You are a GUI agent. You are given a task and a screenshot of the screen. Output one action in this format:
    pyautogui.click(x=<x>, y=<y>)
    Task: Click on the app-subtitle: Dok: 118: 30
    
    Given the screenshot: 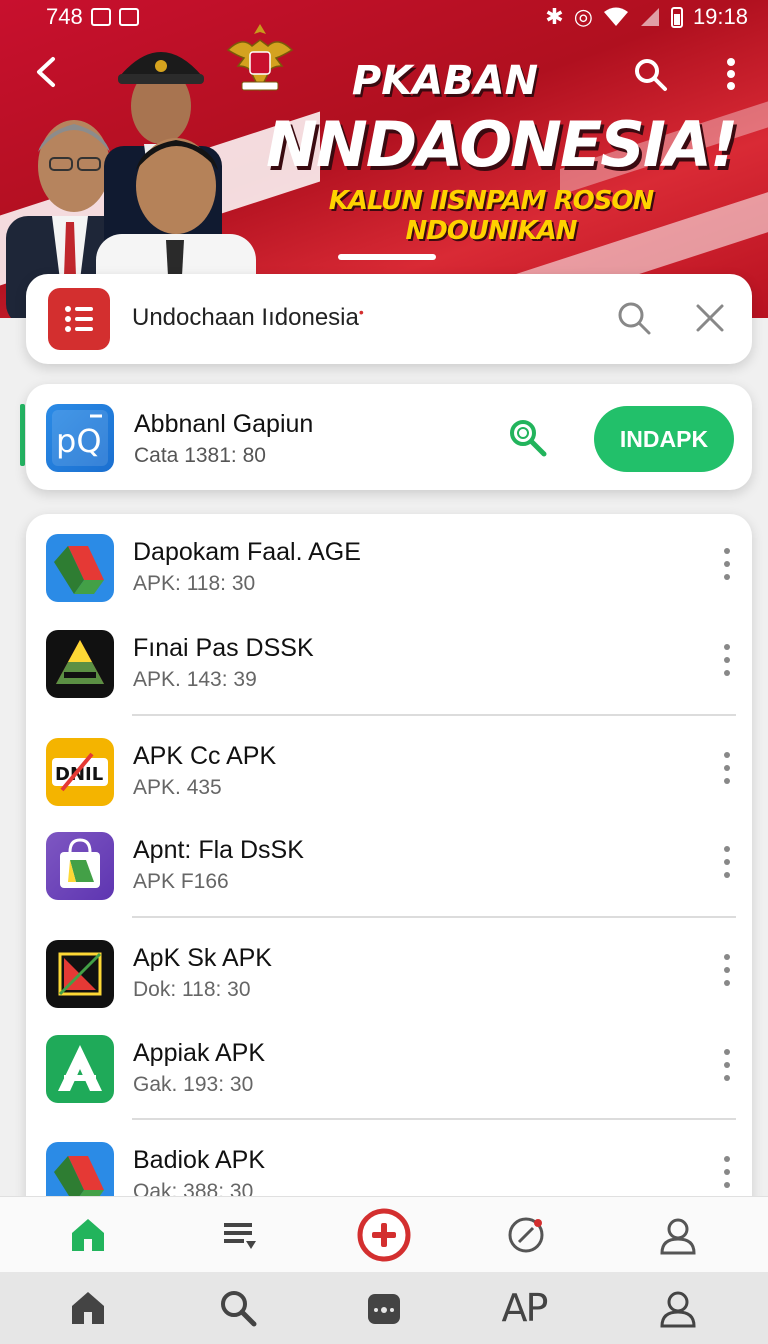 What is the action you would take?
    pyautogui.click(x=192, y=989)
    